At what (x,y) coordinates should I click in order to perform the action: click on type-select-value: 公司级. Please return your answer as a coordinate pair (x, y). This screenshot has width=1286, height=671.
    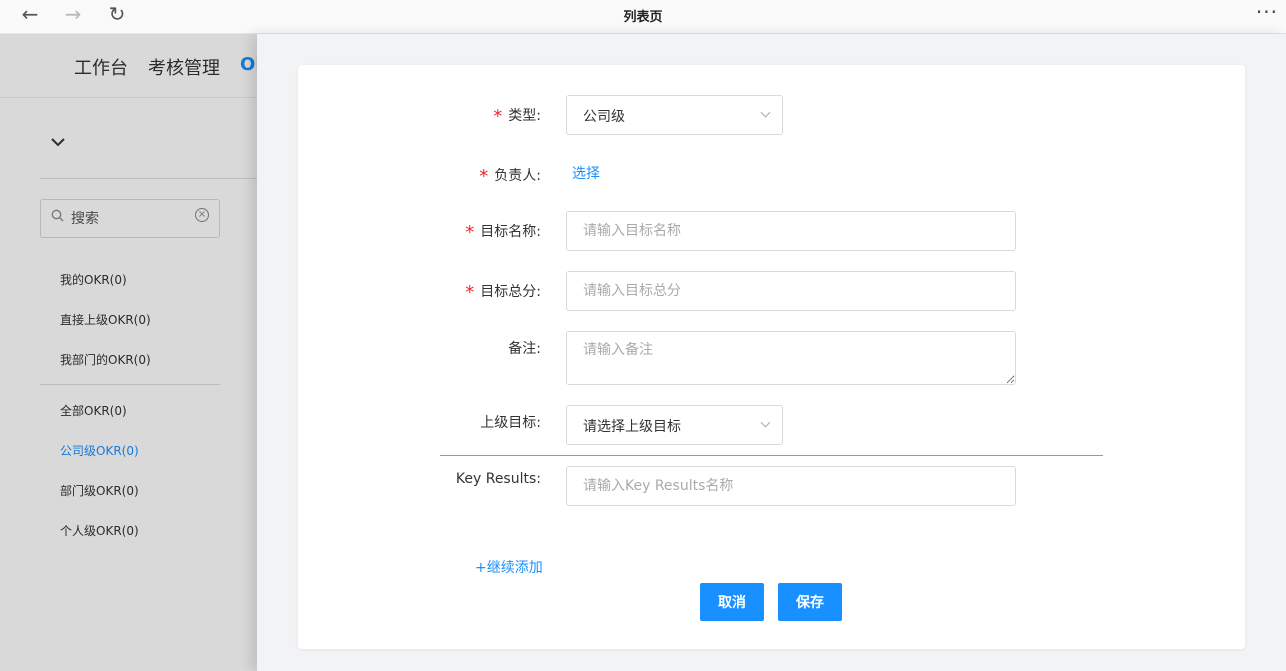
    Looking at the image, I should click on (604, 117).